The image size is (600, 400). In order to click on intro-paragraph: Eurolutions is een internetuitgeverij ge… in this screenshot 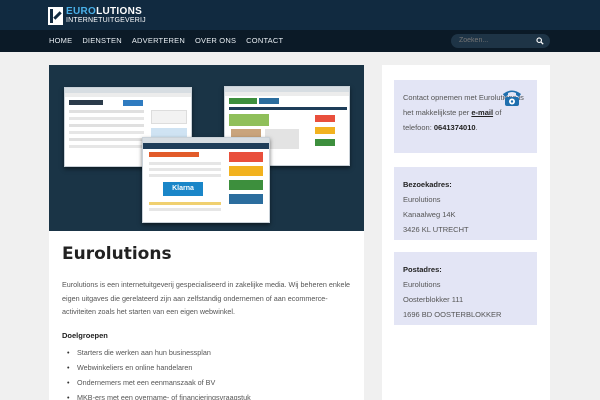, I will do `click(206, 298)`.